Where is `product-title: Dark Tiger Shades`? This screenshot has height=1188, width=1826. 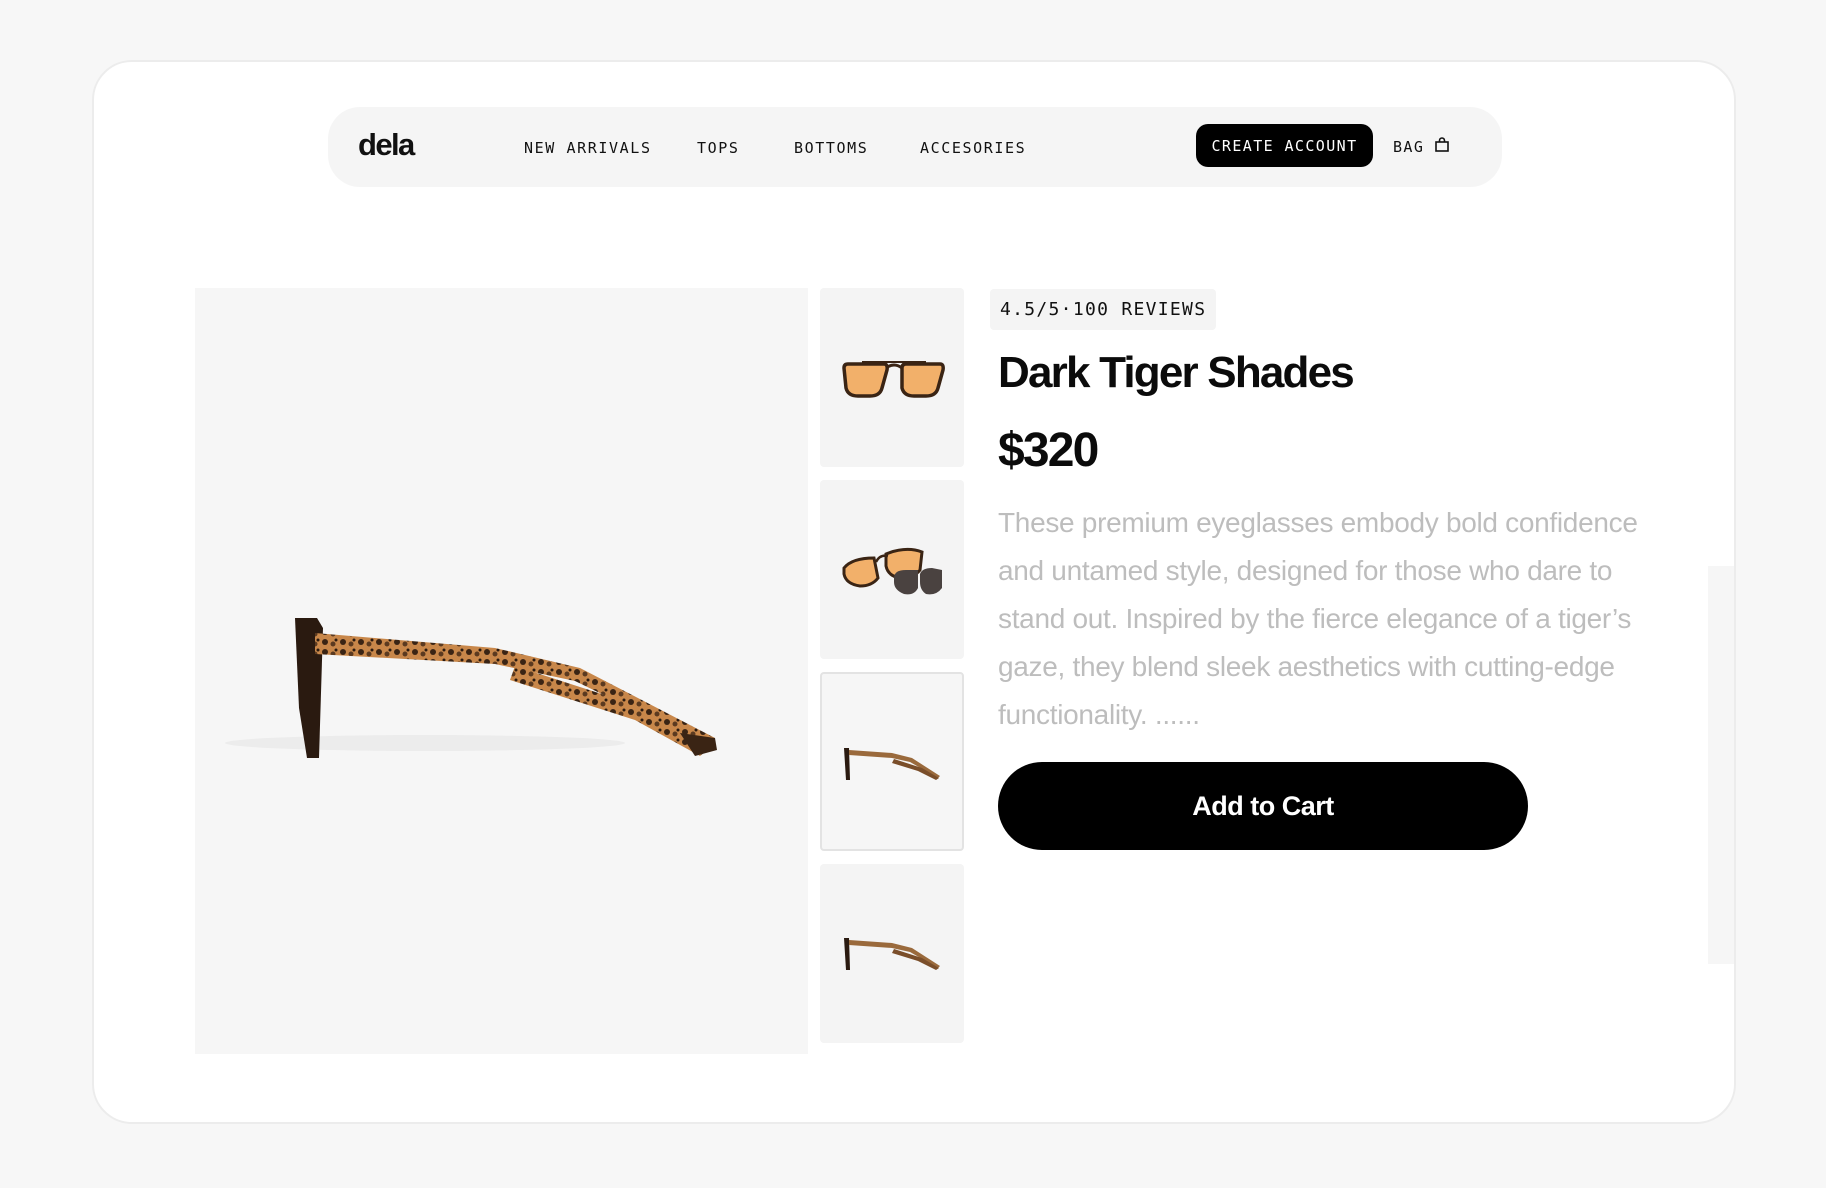 product-title: Dark Tiger Shades is located at coordinates (1176, 372).